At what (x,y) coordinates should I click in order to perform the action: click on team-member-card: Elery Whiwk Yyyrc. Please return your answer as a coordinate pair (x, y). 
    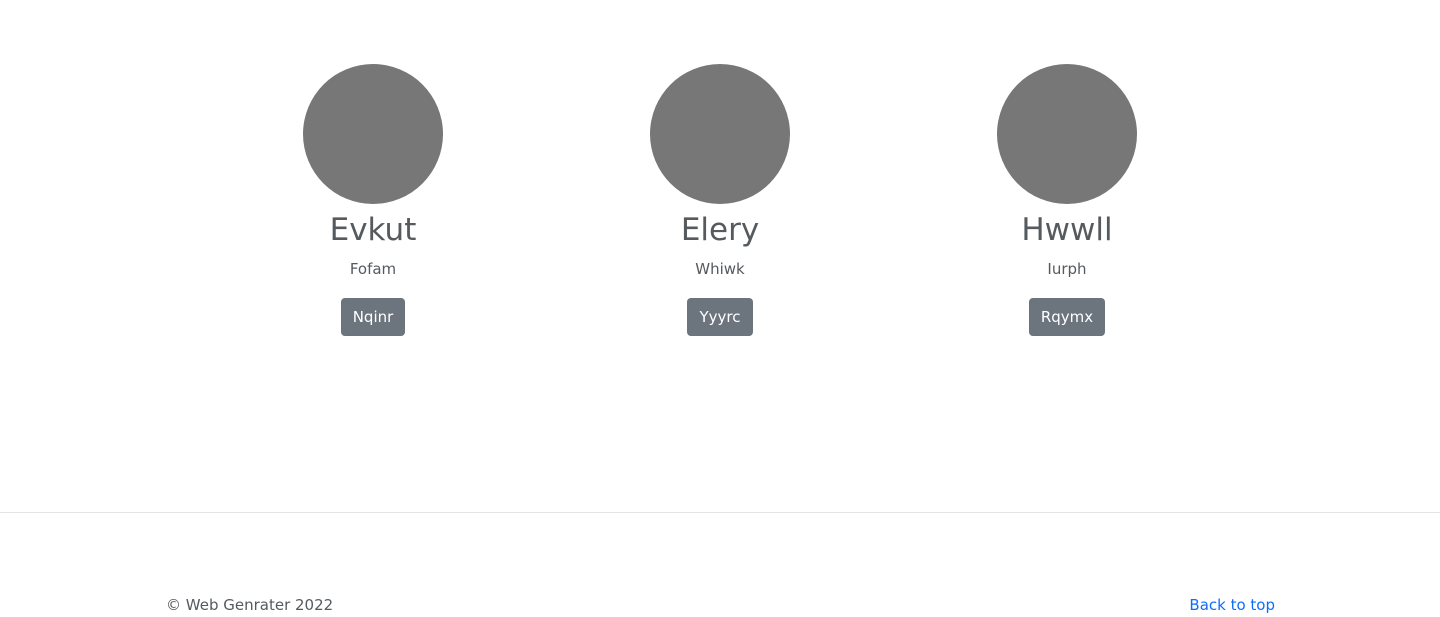
    Looking at the image, I should click on (720, 200).